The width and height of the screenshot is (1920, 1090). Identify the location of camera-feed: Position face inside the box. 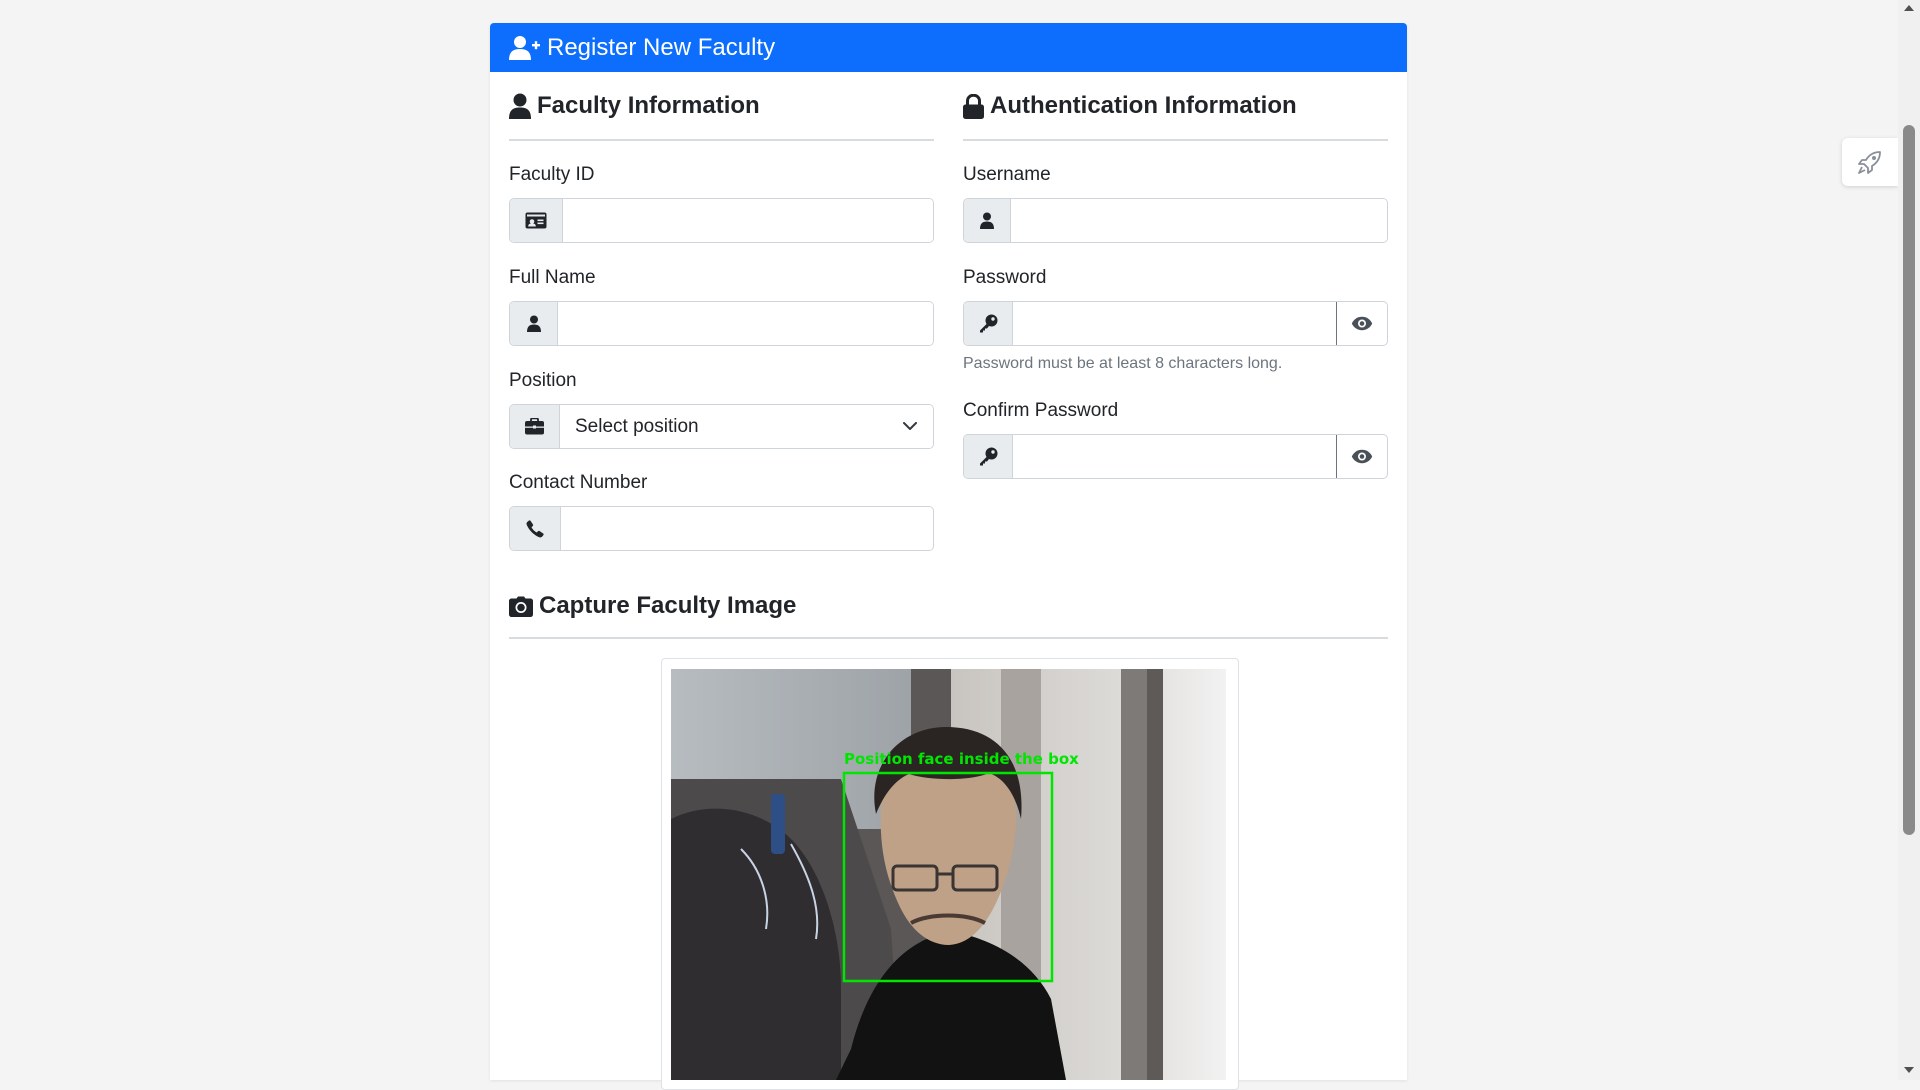
(948, 874).